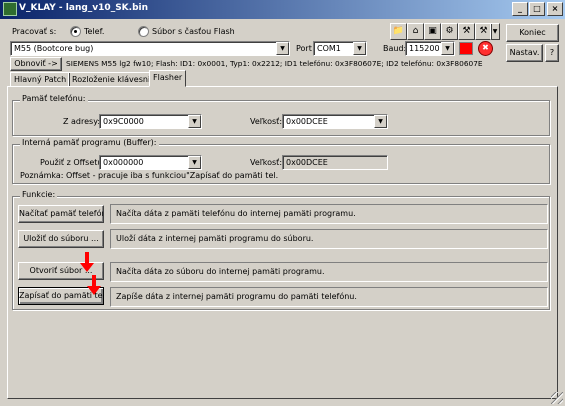 This screenshot has height=406, width=565. I want to click on buffer-size-label: Veľkosť:, so click(266, 162).